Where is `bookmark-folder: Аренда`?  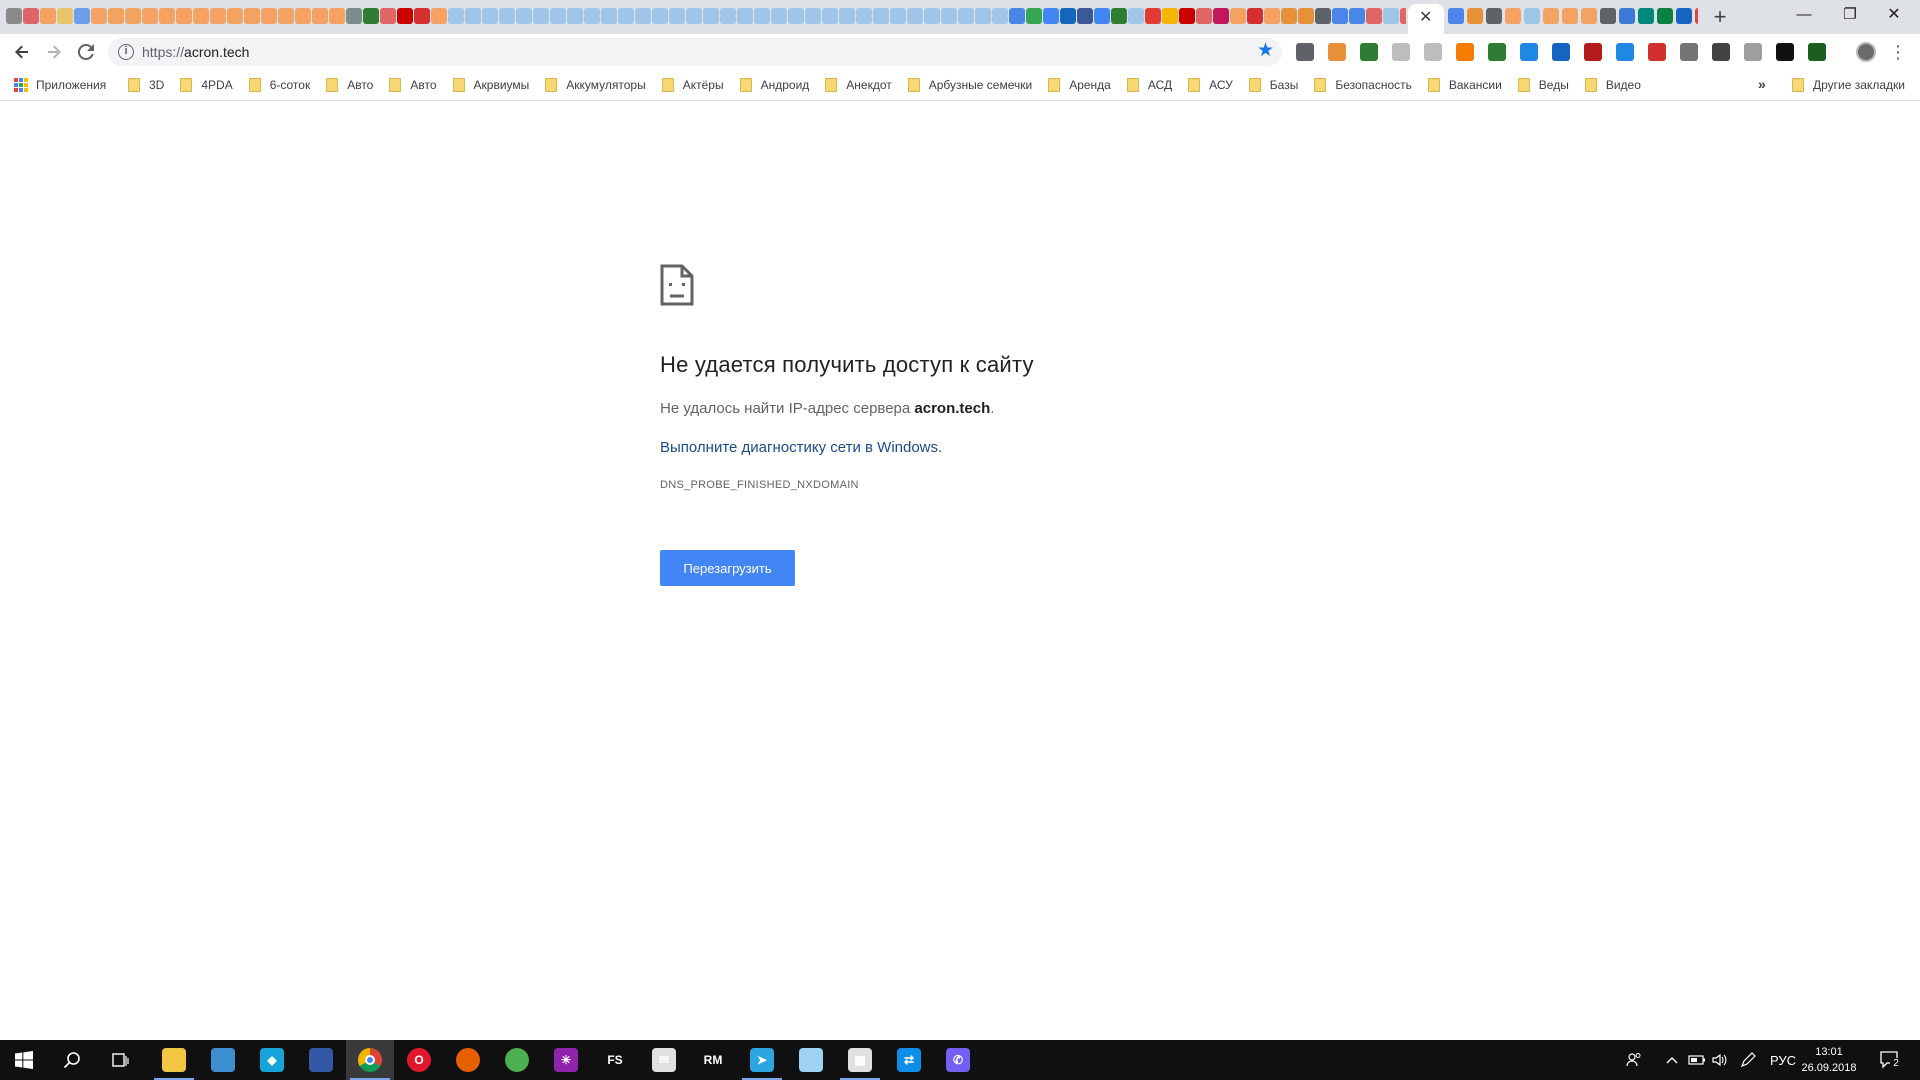 bookmark-folder: Аренда is located at coordinates (1079, 85).